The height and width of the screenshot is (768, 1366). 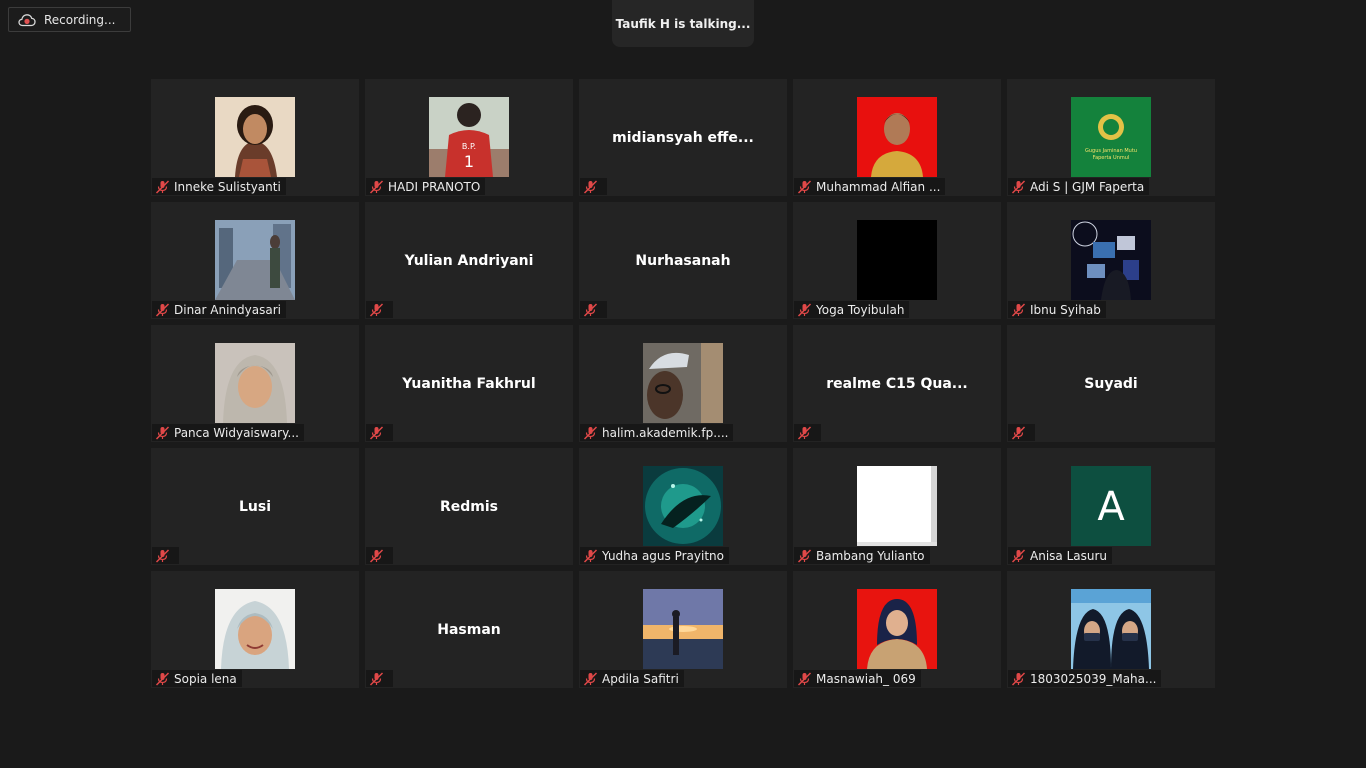 What do you see at coordinates (1111, 158) in the screenshot?
I see `gjm-logo-line2: Faperta Unmul` at bounding box center [1111, 158].